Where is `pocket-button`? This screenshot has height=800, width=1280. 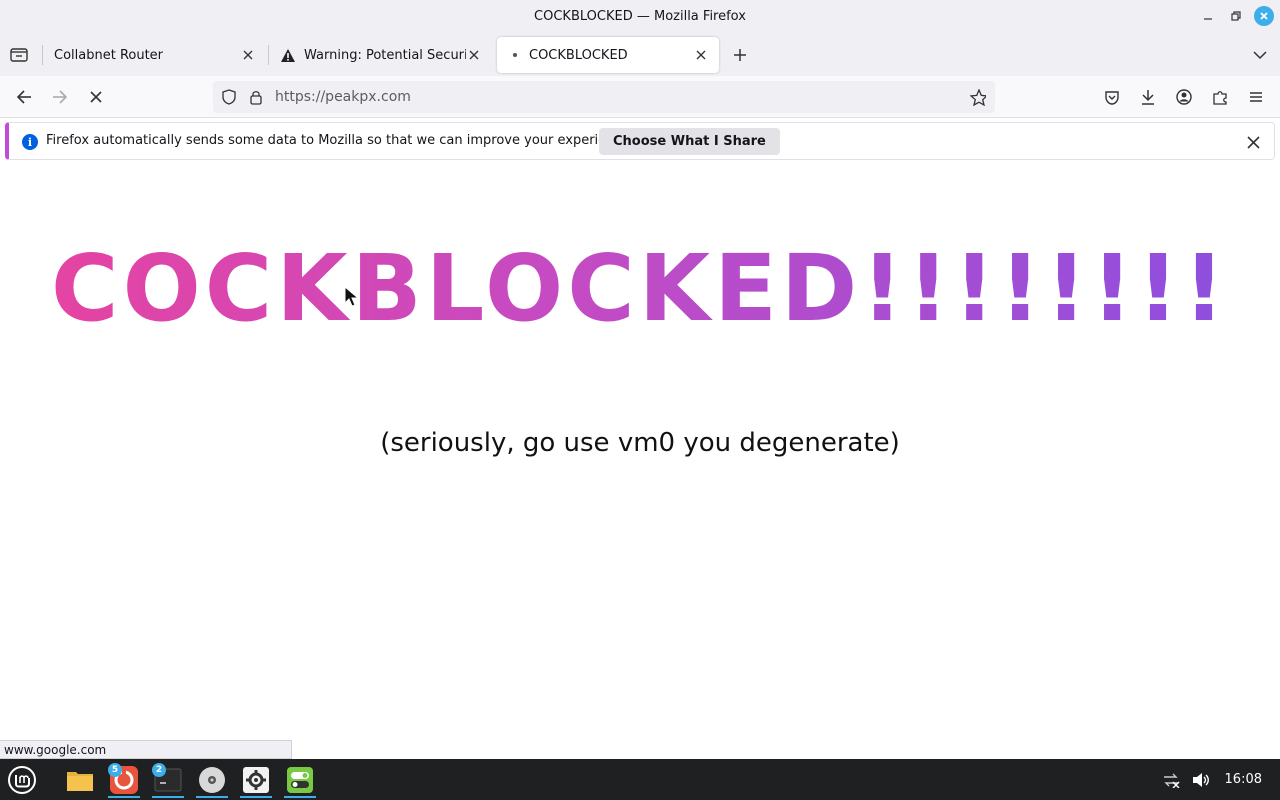
pocket-button is located at coordinates (1112, 97).